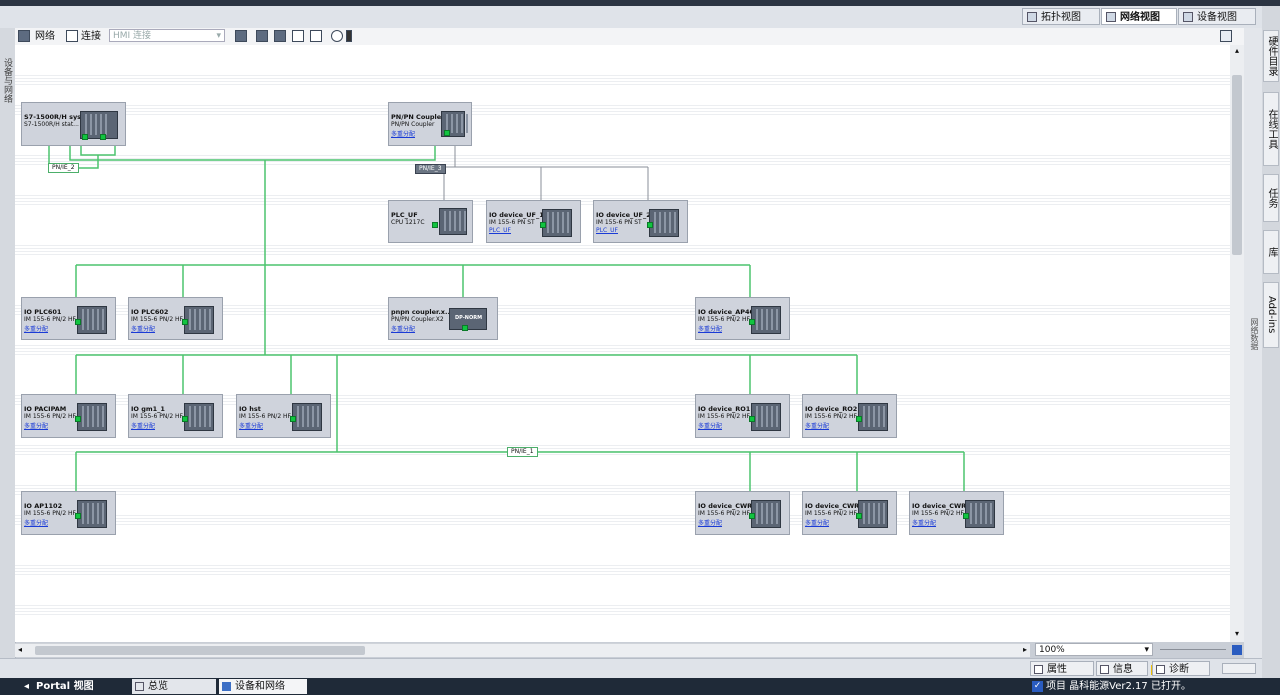  Describe the element at coordinates (1239, 668) in the screenshot. I see `window-controls` at that location.